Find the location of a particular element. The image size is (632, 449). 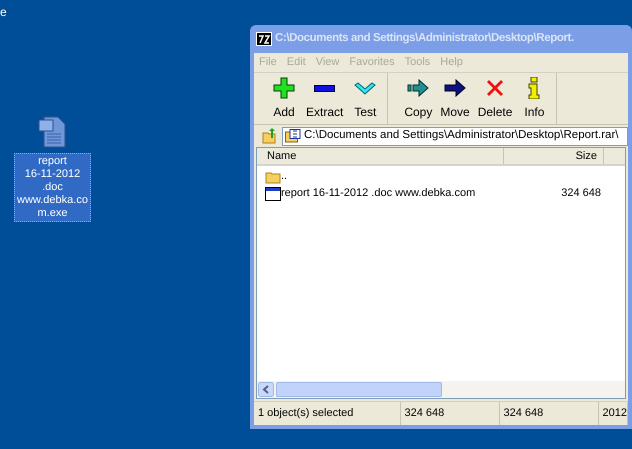

toolbar-button: Copy is located at coordinates (418, 99).